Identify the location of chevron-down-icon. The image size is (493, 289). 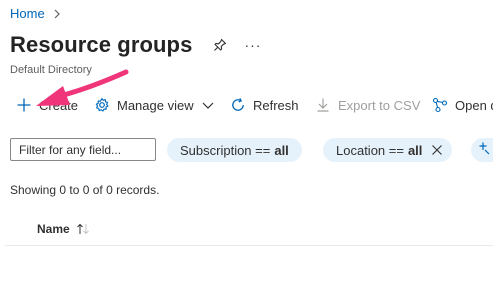
(208, 105).